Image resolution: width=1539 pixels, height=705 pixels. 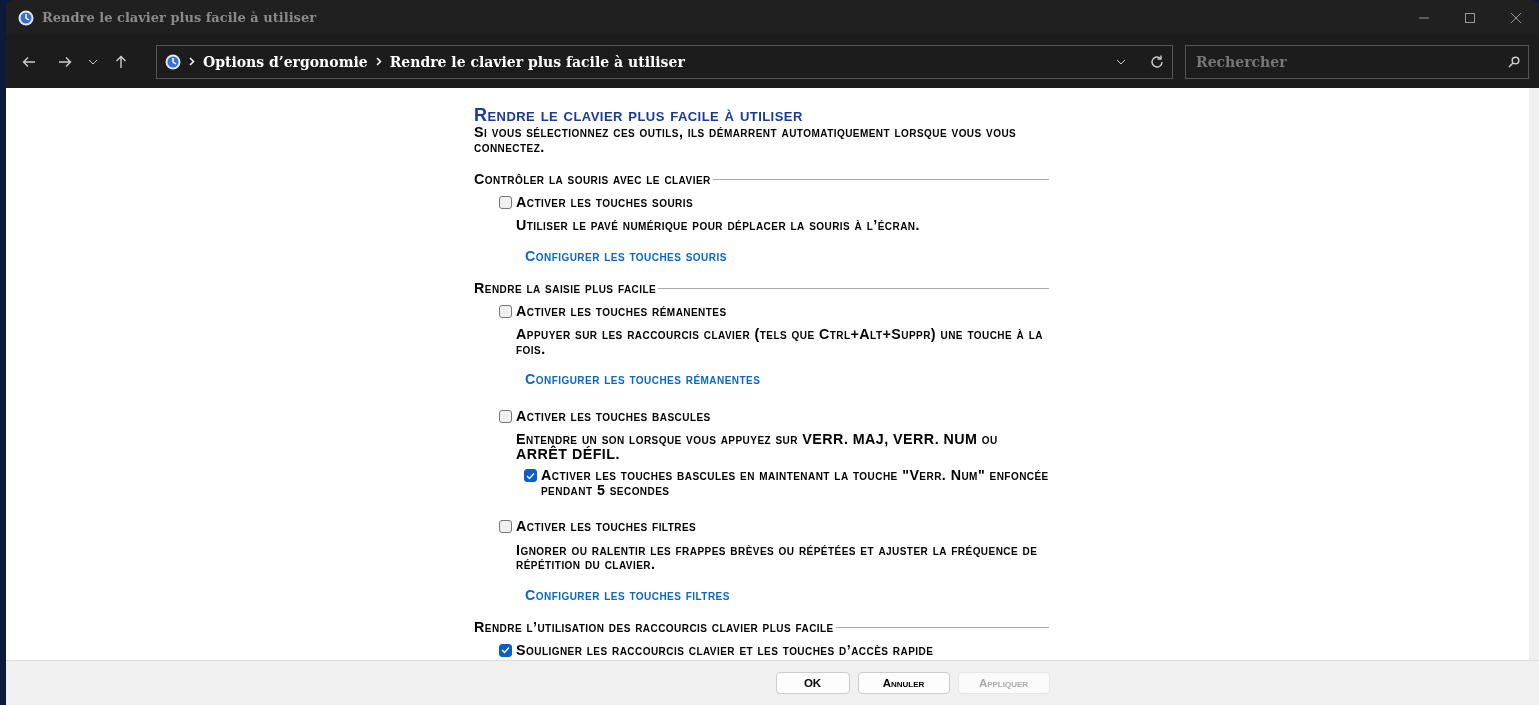 What do you see at coordinates (179, 17) in the screenshot?
I see `window-title: Rendre le clavier plus facile à utiliser` at bounding box center [179, 17].